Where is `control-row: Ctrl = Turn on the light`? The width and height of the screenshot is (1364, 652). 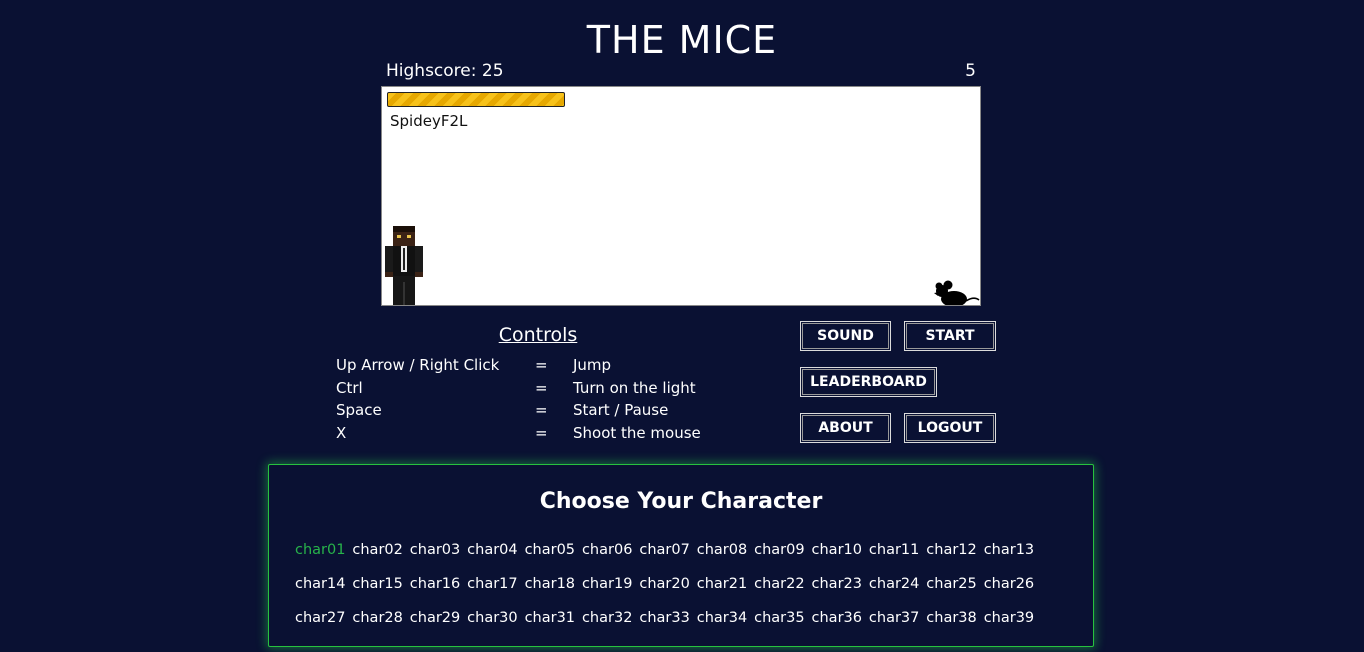
control-row: Ctrl = Turn on the light is located at coordinates (546, 390).